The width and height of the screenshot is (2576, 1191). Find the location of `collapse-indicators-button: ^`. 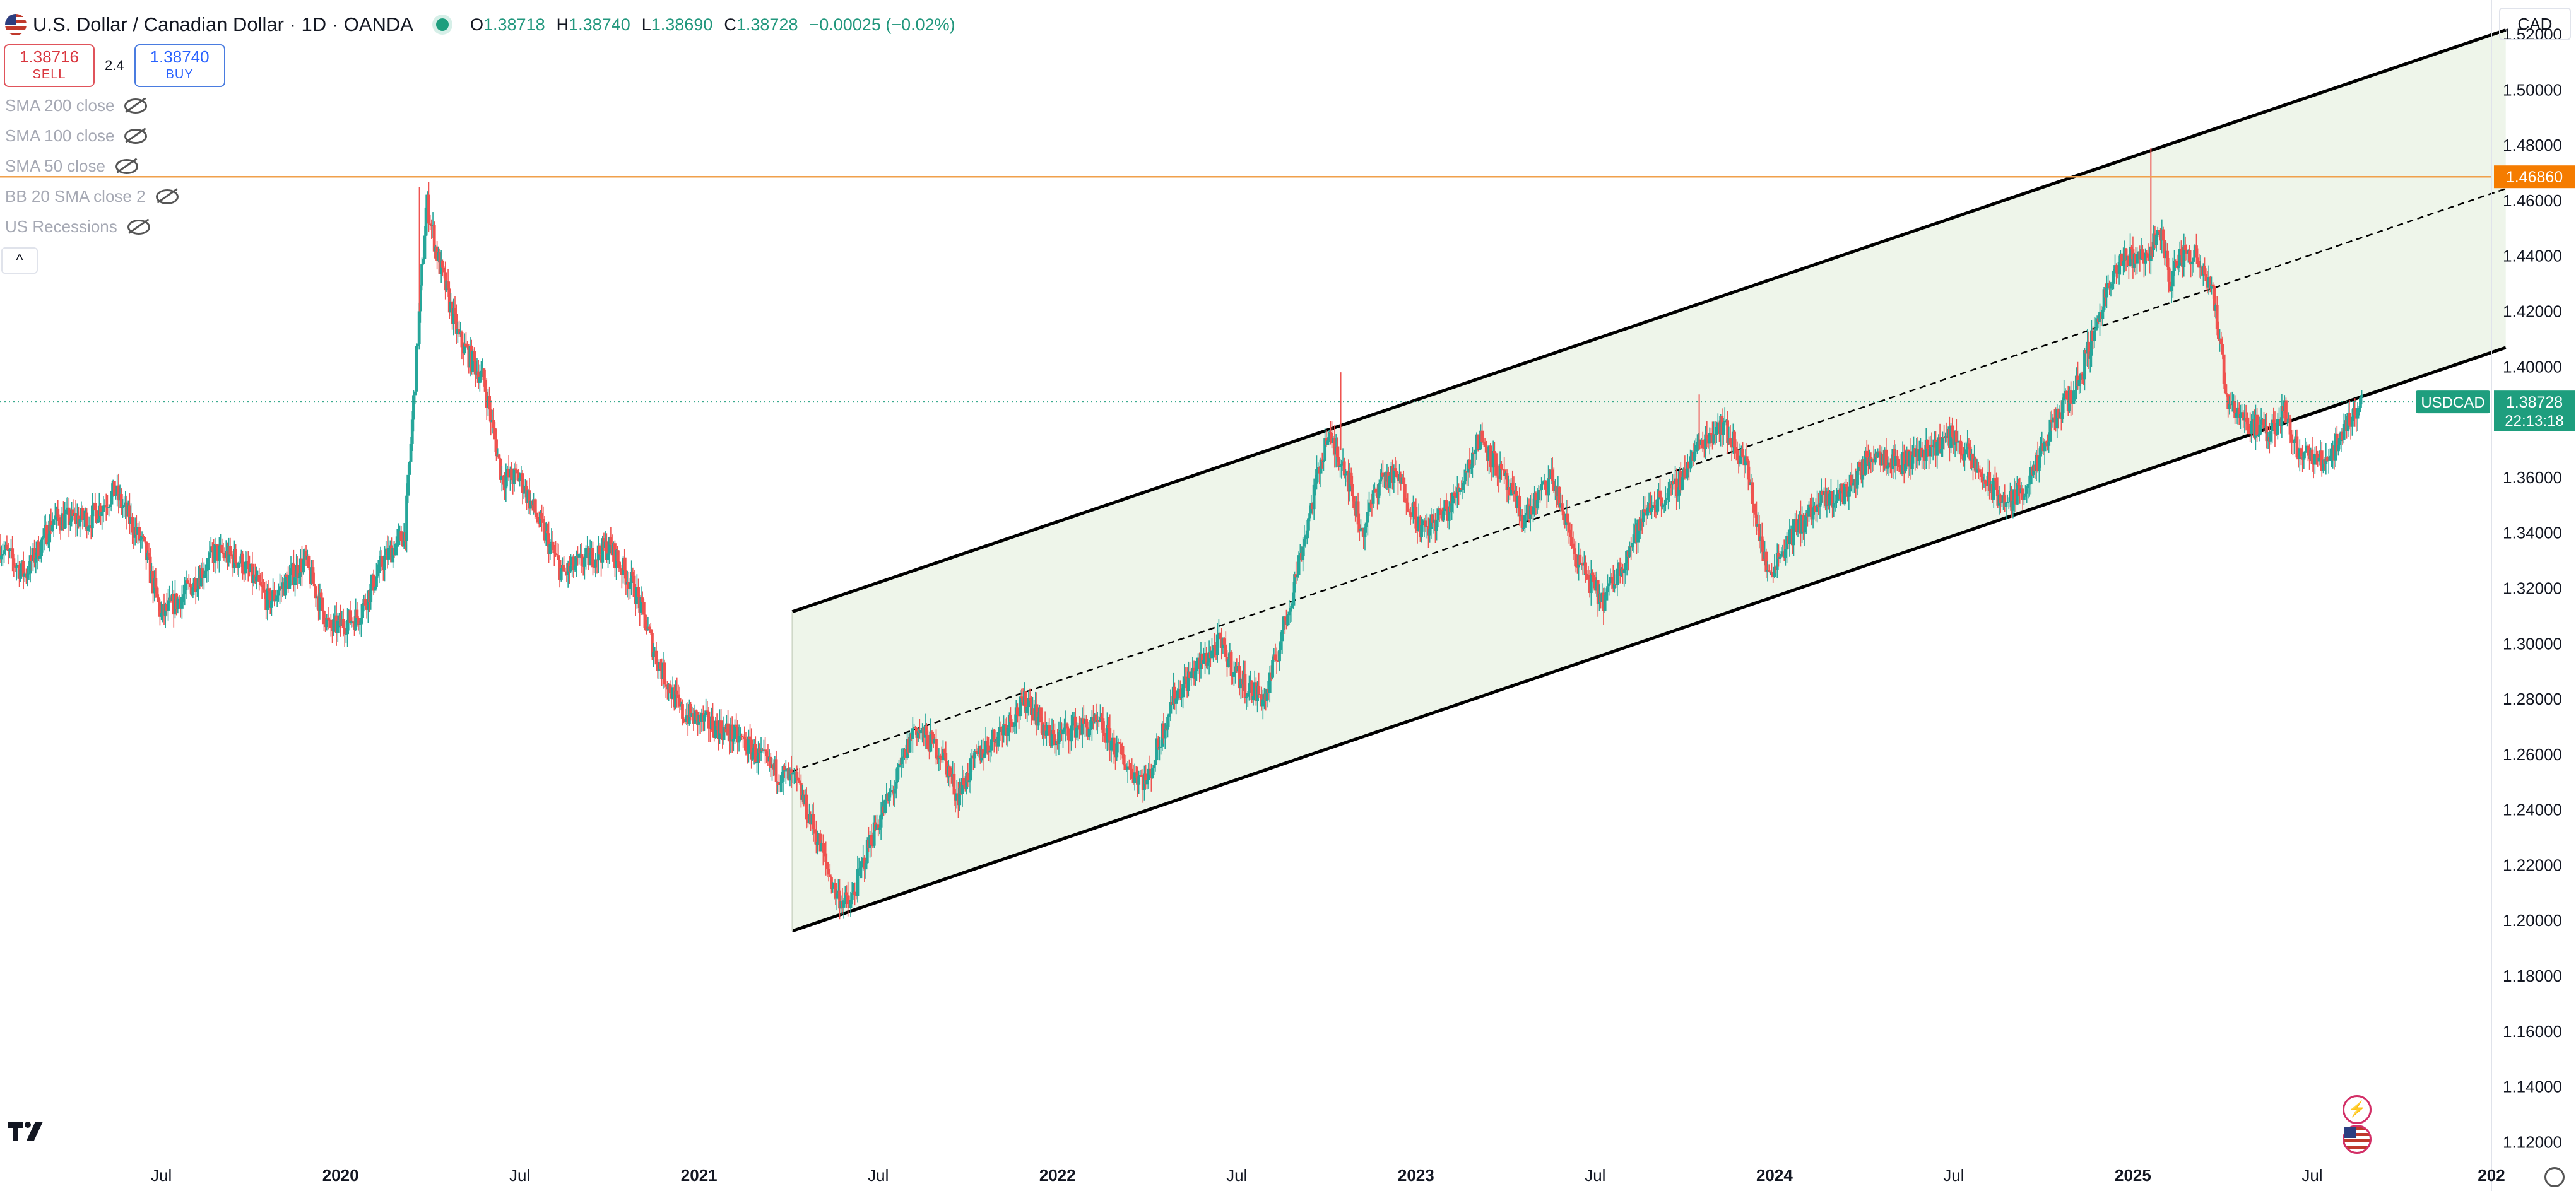

collapse-indicators-button: ^ is located at coordinates (20, 260).